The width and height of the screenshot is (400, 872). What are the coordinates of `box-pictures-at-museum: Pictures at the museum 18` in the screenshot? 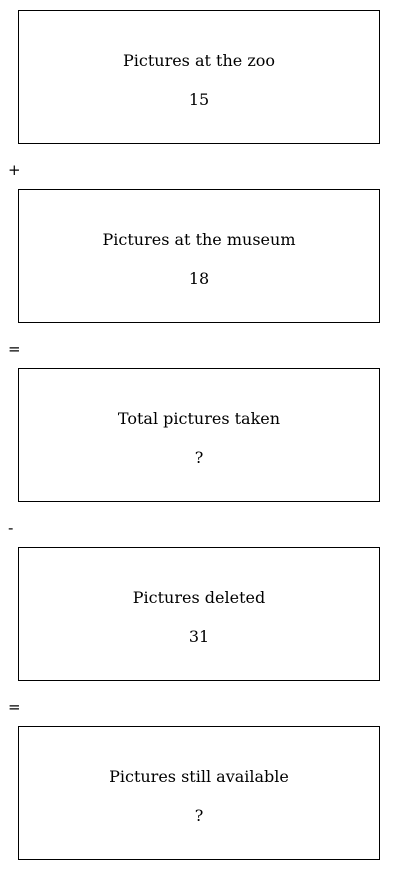 It's located at (199, 256).